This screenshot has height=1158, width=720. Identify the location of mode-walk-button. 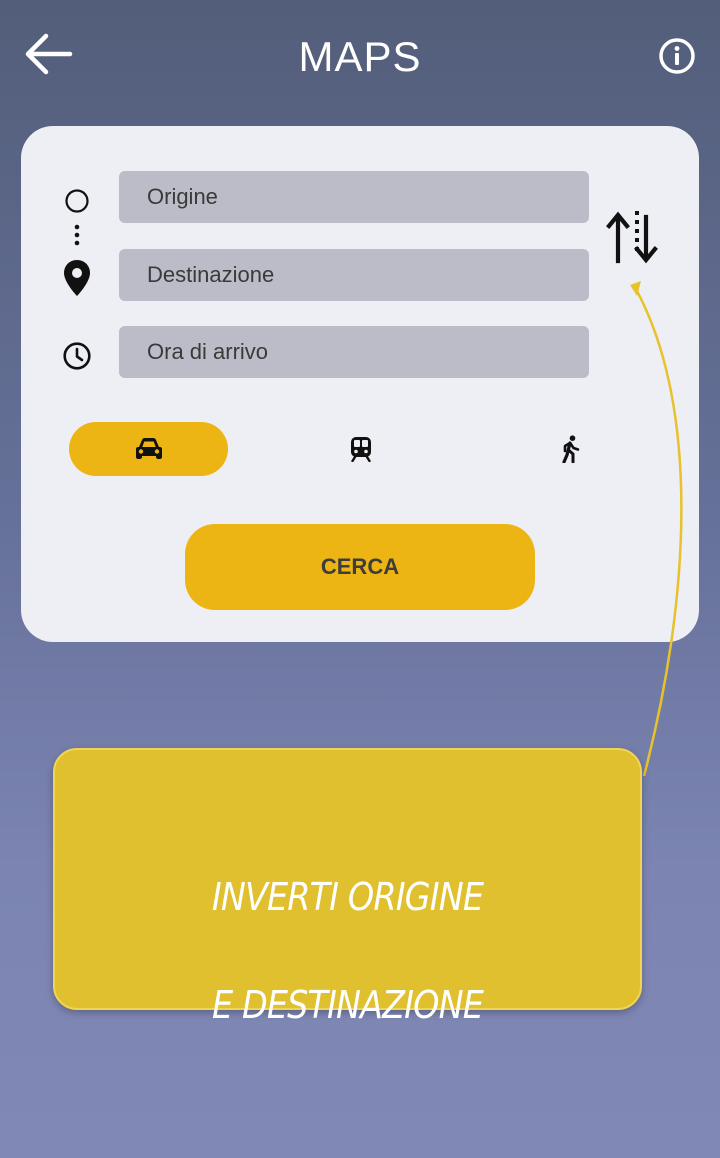
(570, 449).